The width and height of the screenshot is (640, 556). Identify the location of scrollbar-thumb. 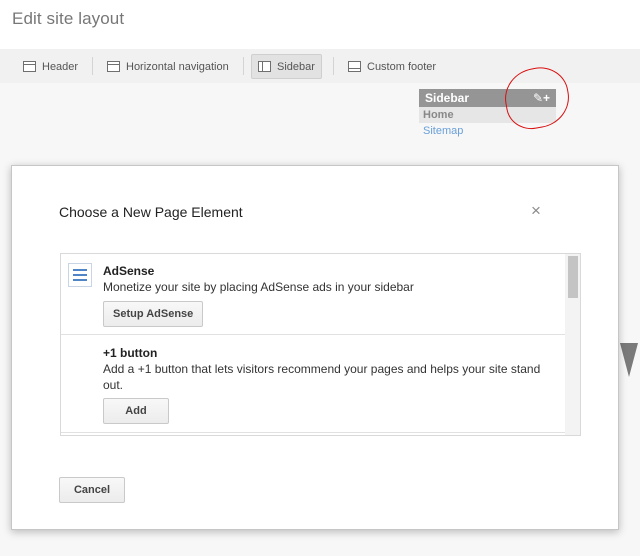
(573, 277).